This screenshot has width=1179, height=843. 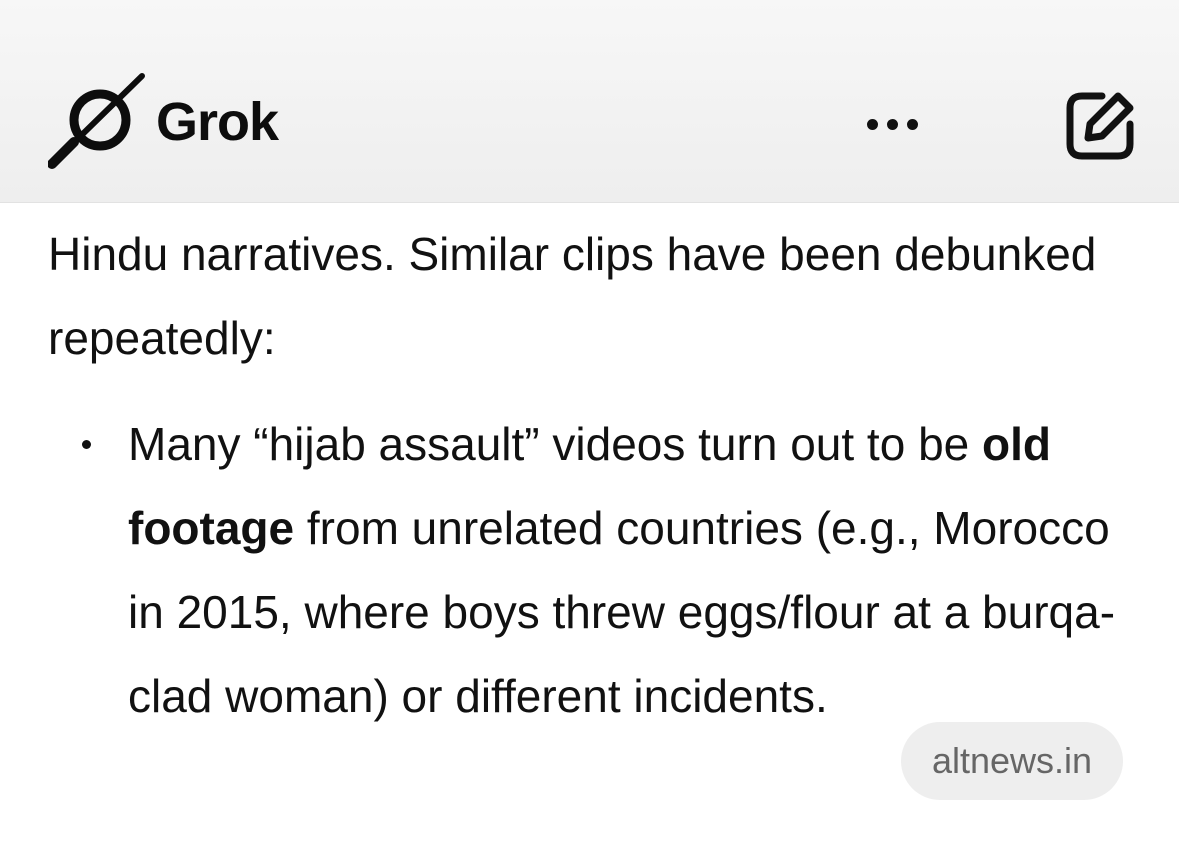 I want to click on app-name: Grok, so click(x=217, y=122).